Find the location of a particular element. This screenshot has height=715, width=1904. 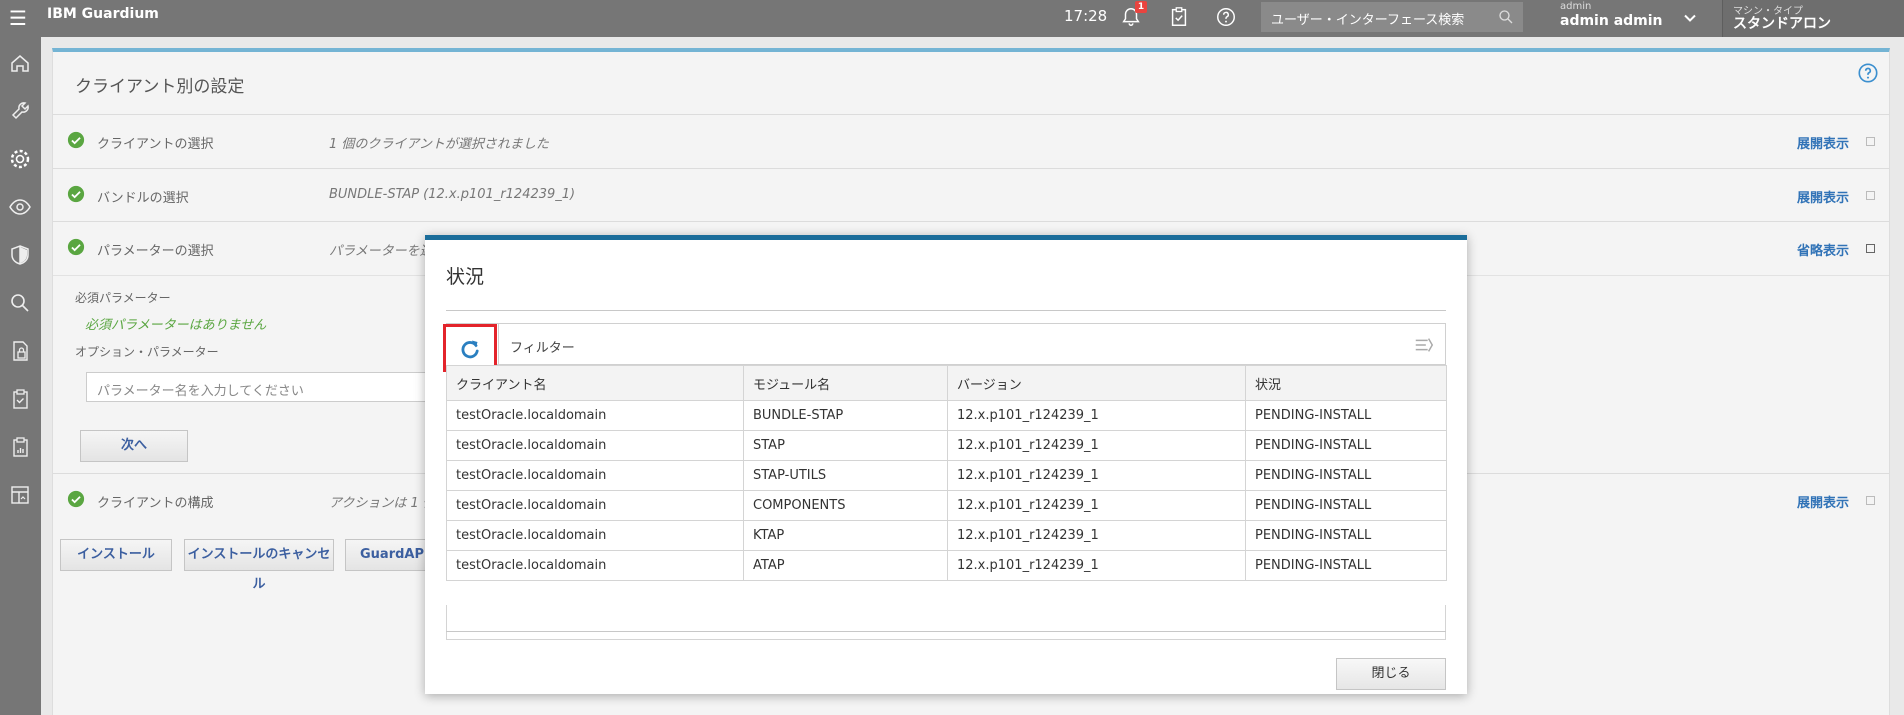

side-nav is located at coordinates (20, 376).